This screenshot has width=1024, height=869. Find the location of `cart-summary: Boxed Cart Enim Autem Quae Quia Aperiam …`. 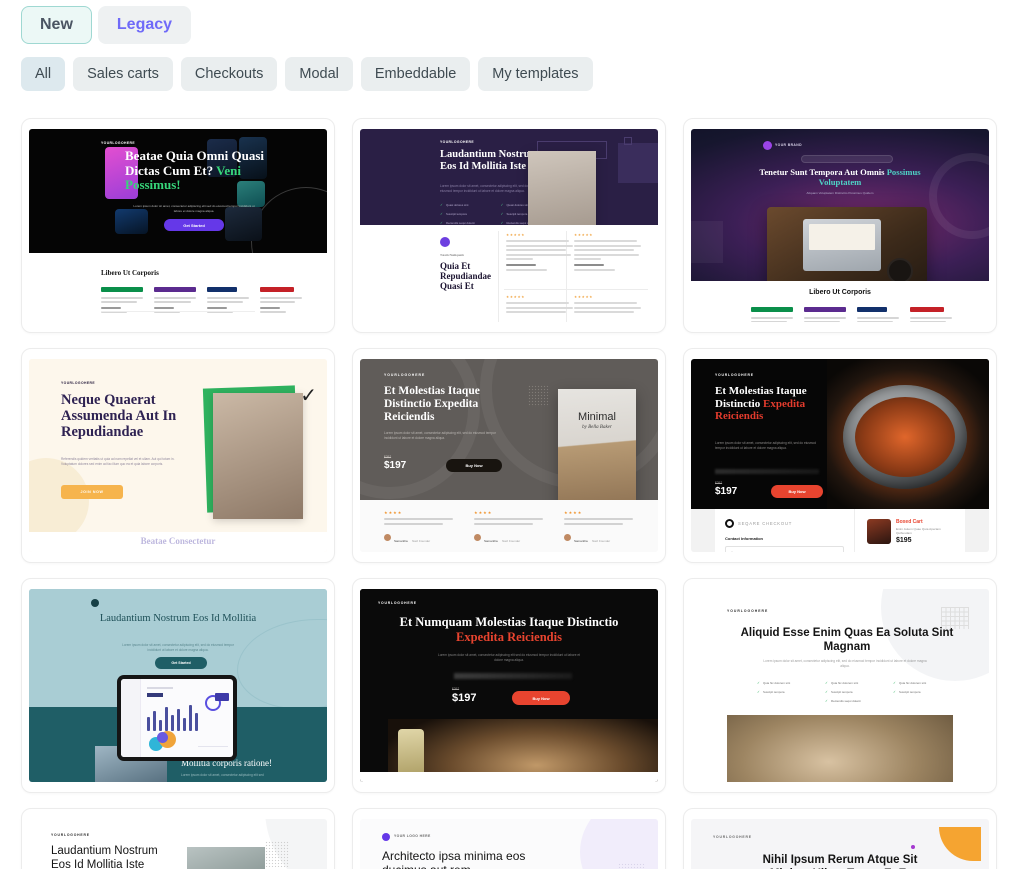

cart-summary: Boxed Cart Enim Autem Quae Quia Aperiam … is located at coordinates (909, 530).